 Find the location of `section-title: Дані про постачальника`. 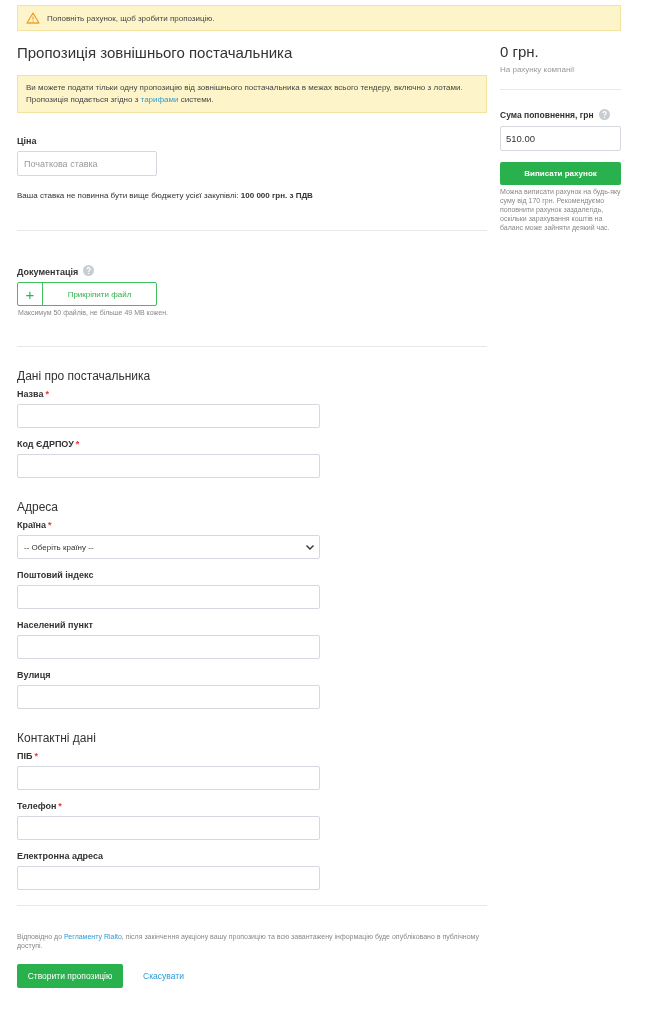

section-title: Дані про постачальника is located at coordinates (84, 376).